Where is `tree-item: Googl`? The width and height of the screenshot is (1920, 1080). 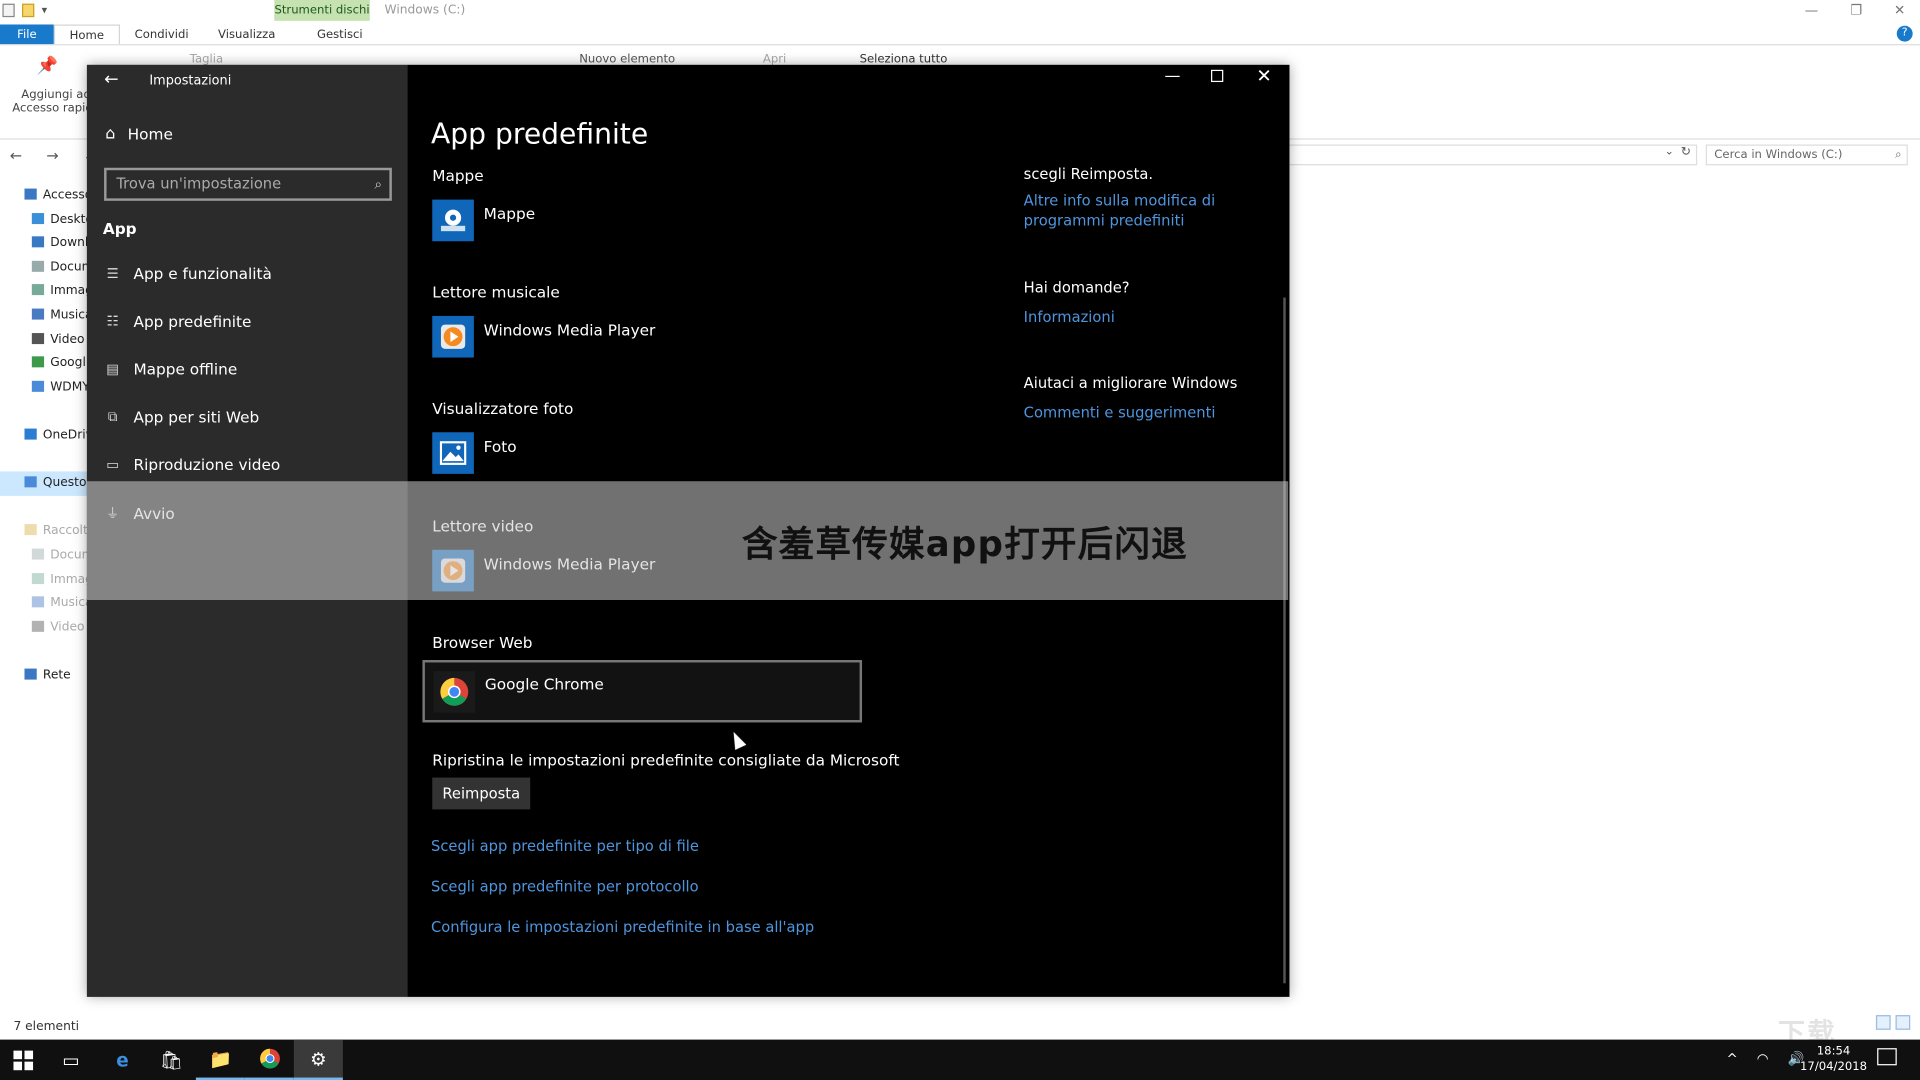
tree-item: Googl is located at coordinates (44, 364).